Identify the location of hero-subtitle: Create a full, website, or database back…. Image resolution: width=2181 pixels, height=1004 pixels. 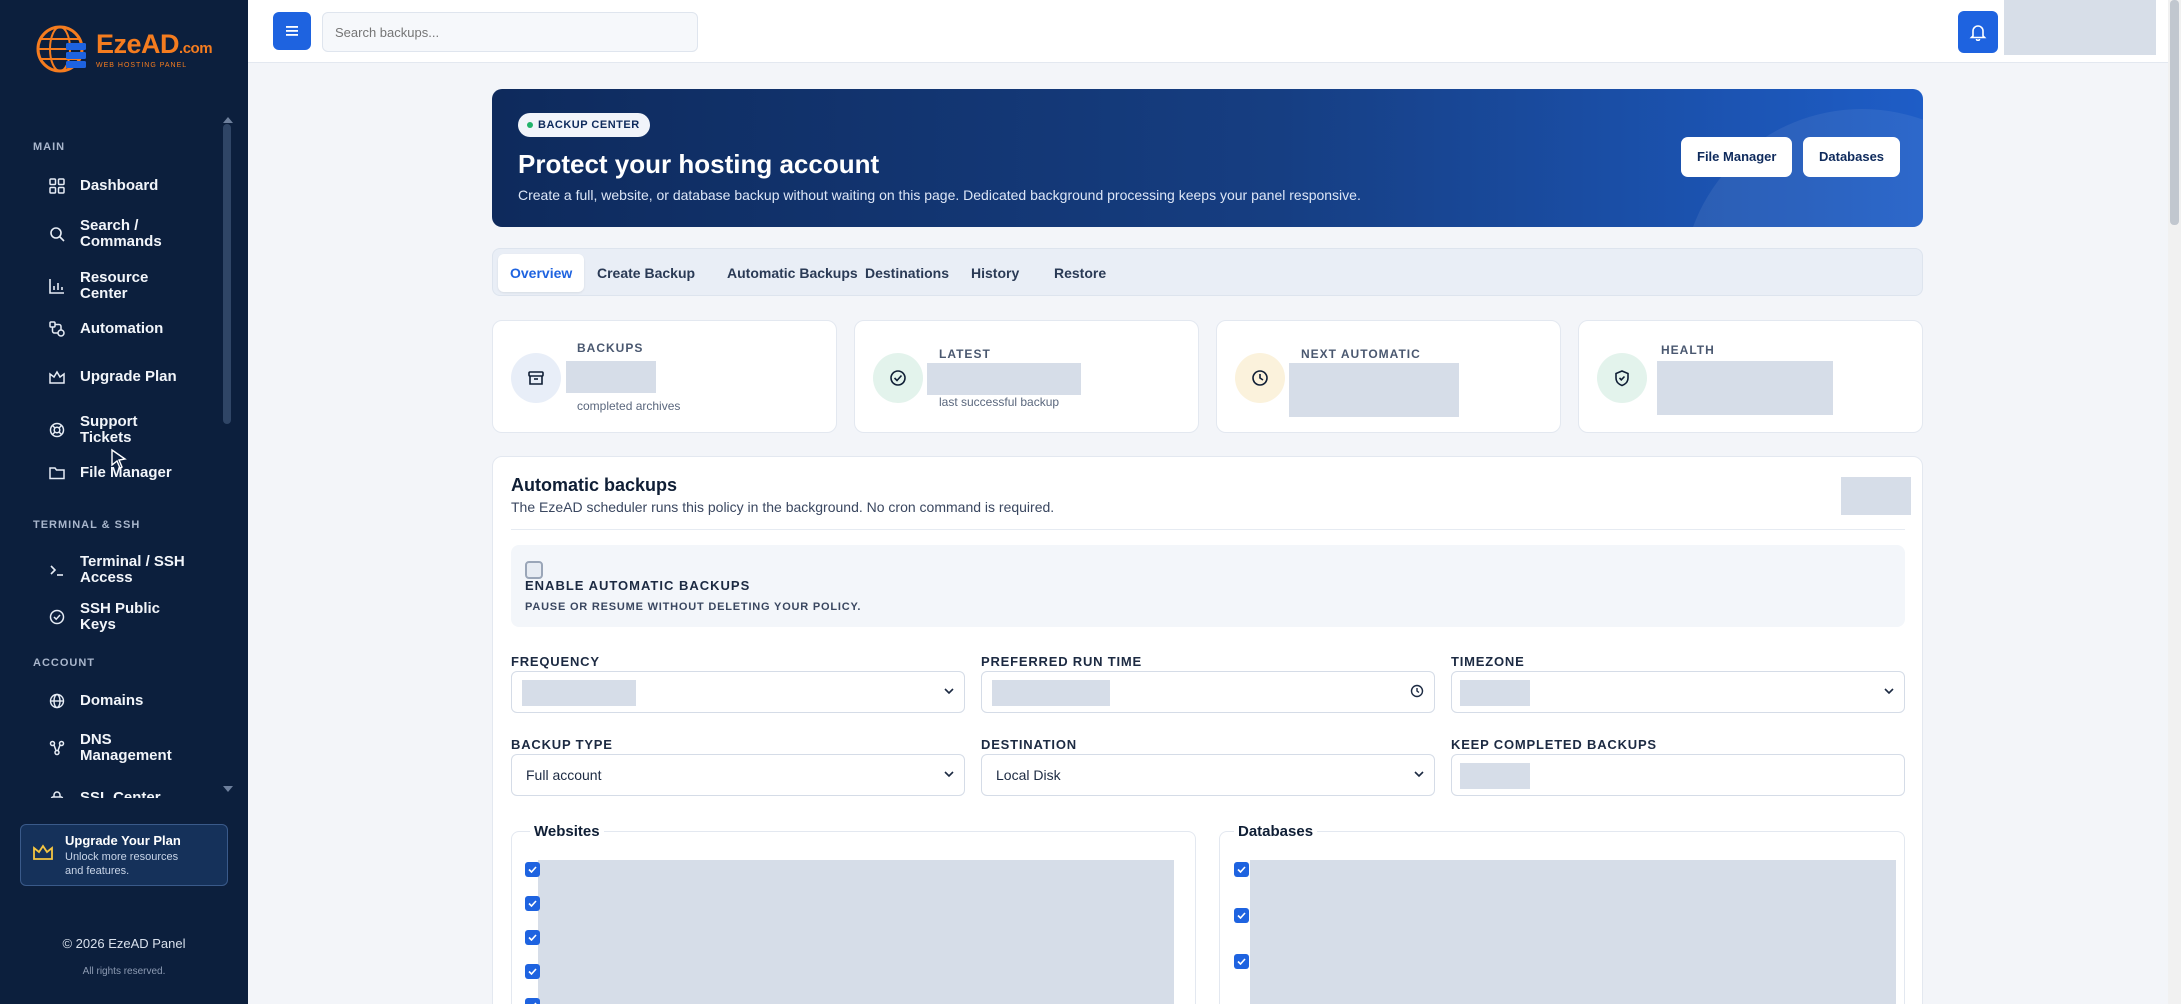
(939, 195).